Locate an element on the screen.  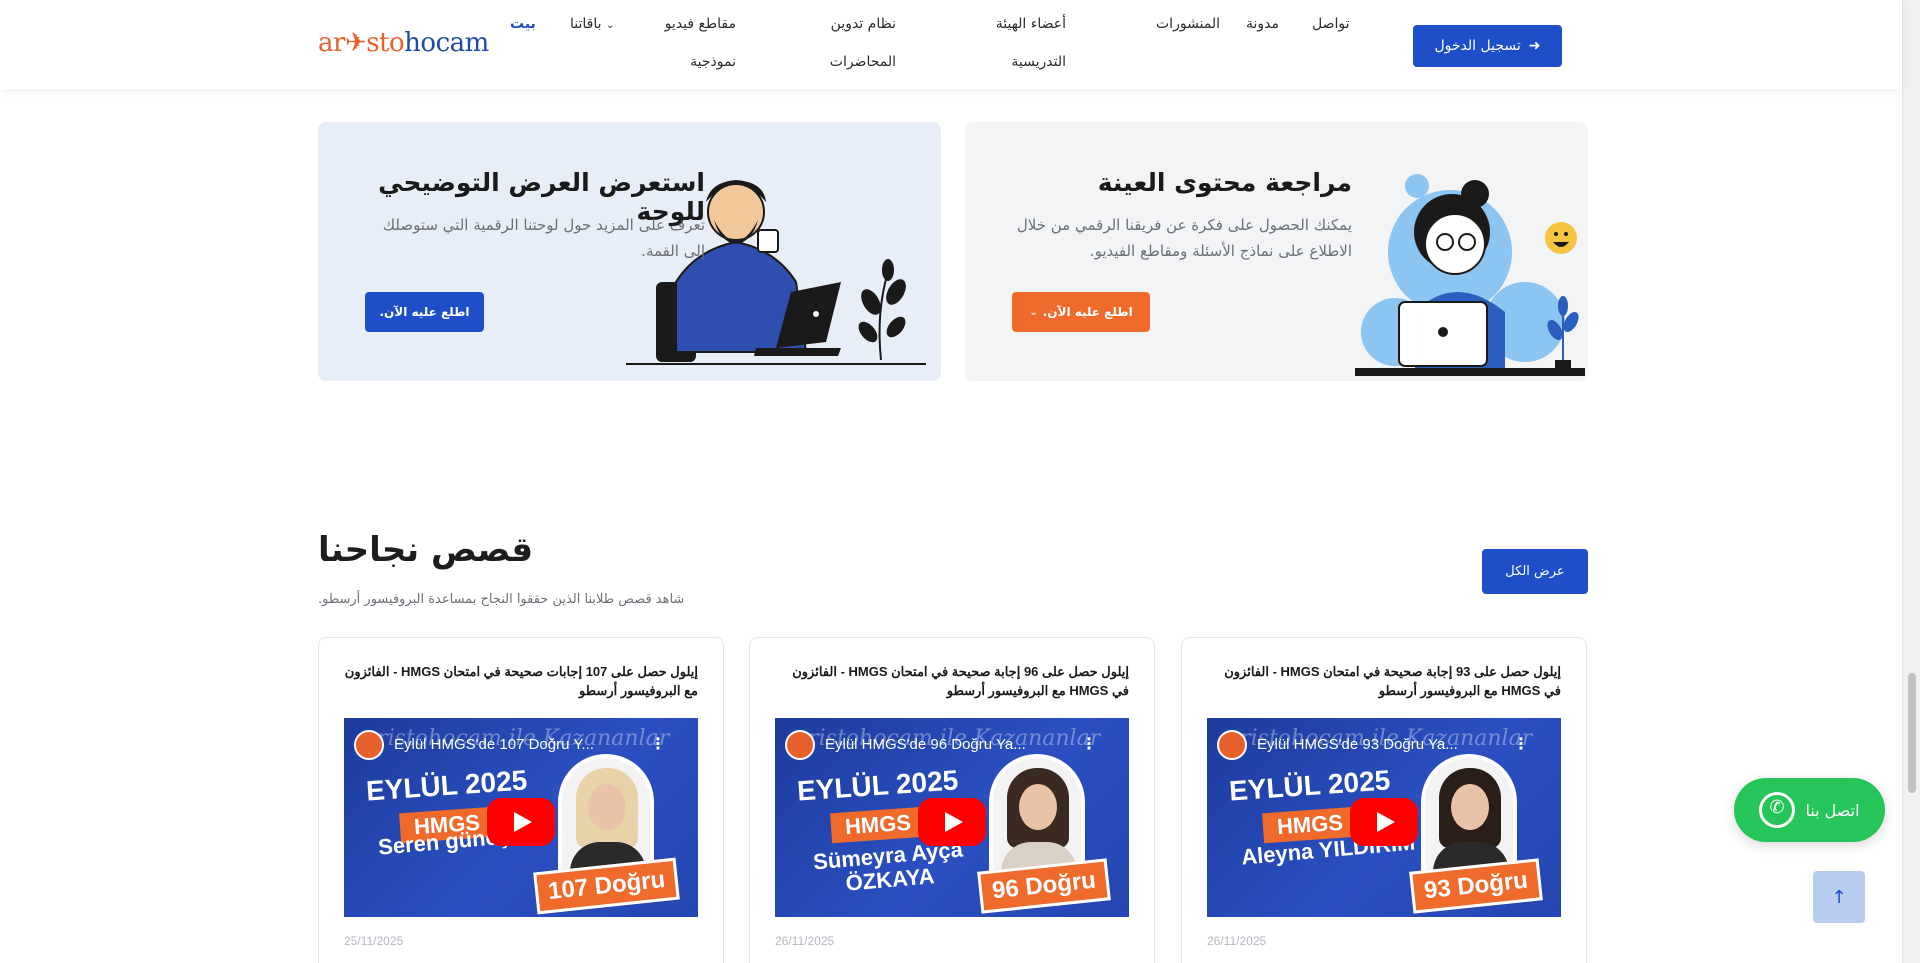
nav-home: بيت is located at coordinates (523, 24).